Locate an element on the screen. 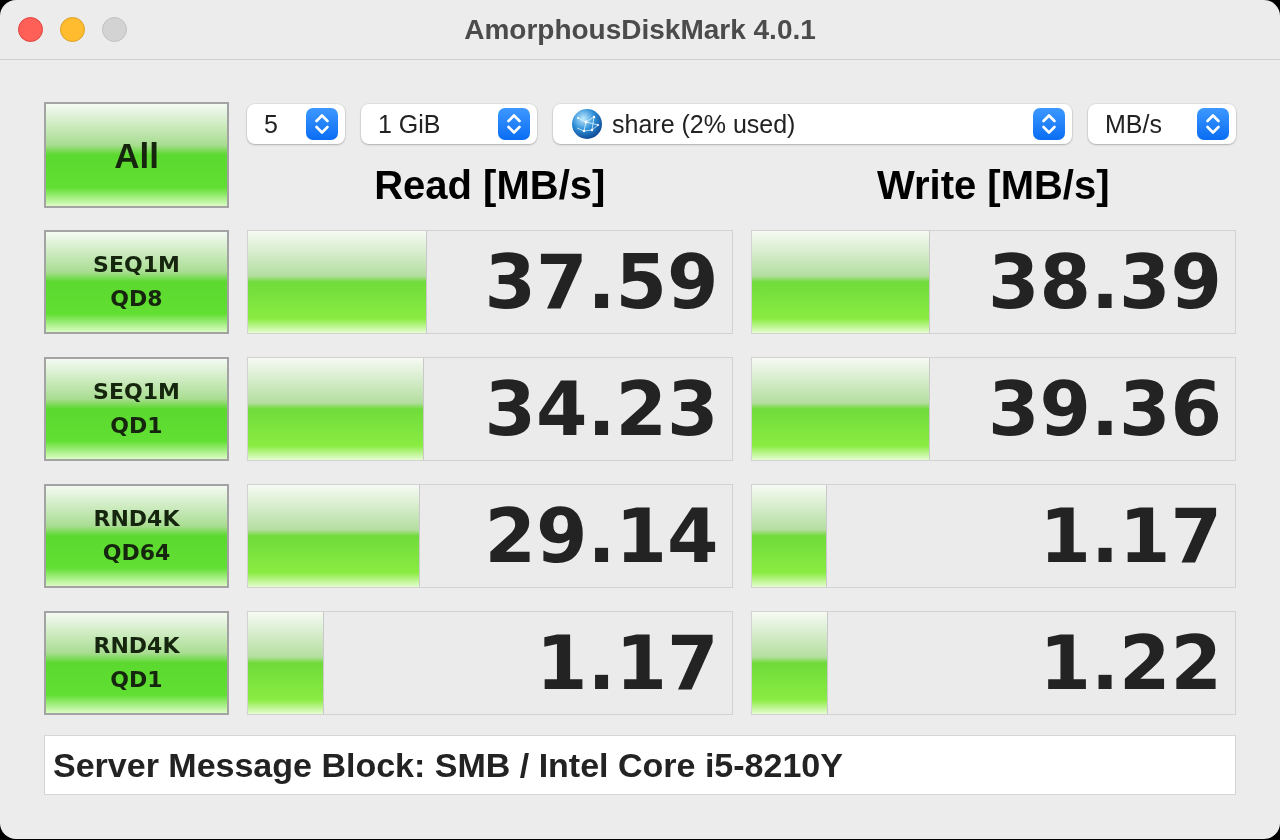  globe-icon is located at coordinates (587, 124).